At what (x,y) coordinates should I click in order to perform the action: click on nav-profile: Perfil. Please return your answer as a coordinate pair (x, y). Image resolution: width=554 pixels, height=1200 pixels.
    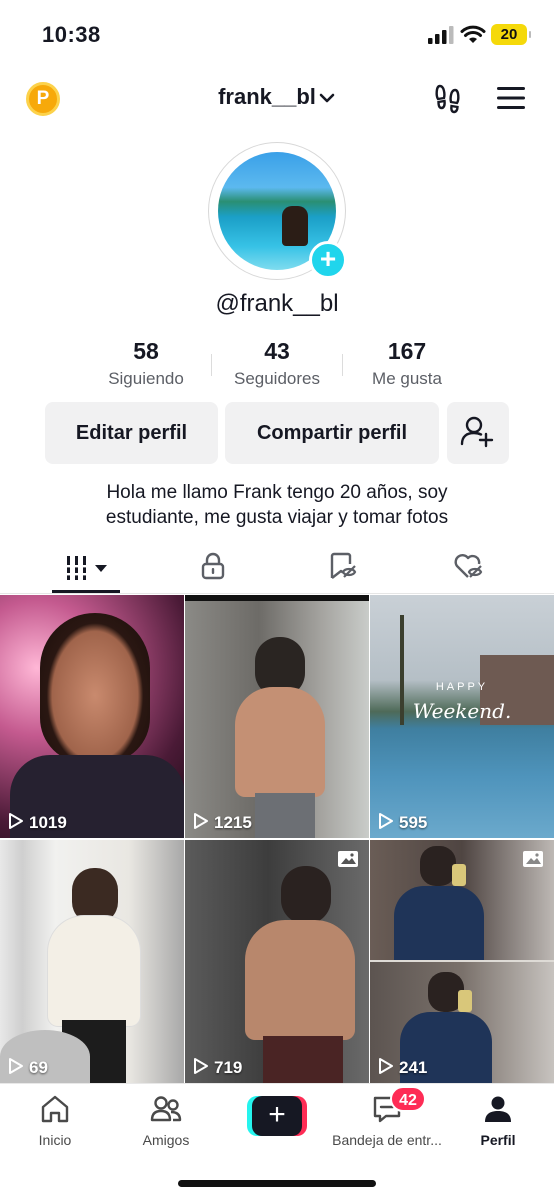
    Looking at the image, I should click on (498, 1120).